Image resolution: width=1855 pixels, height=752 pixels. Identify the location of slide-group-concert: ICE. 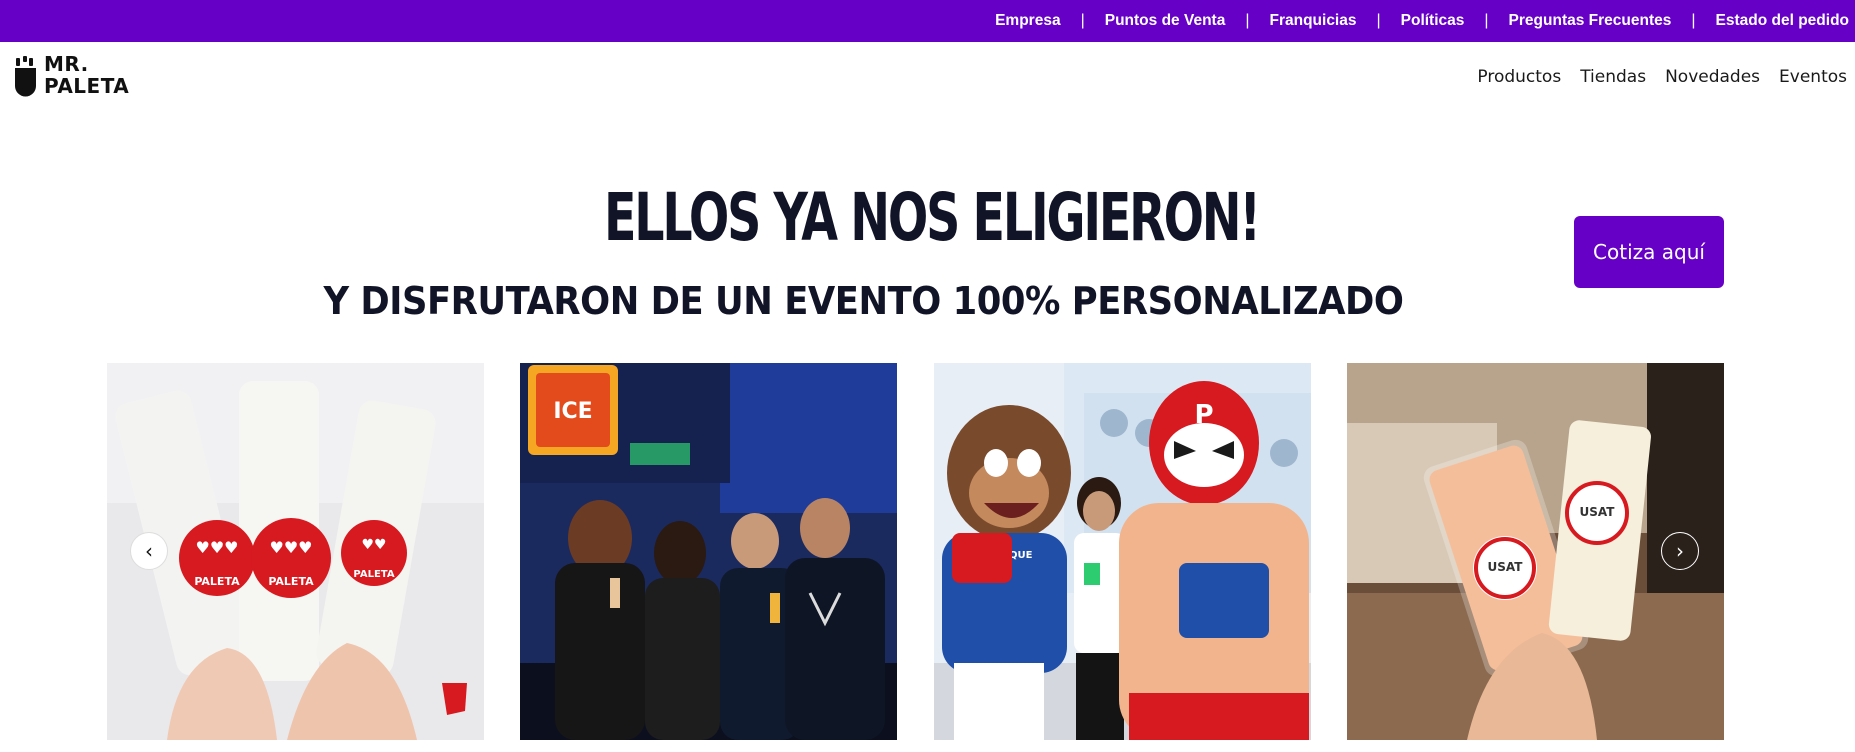
(708, 551).